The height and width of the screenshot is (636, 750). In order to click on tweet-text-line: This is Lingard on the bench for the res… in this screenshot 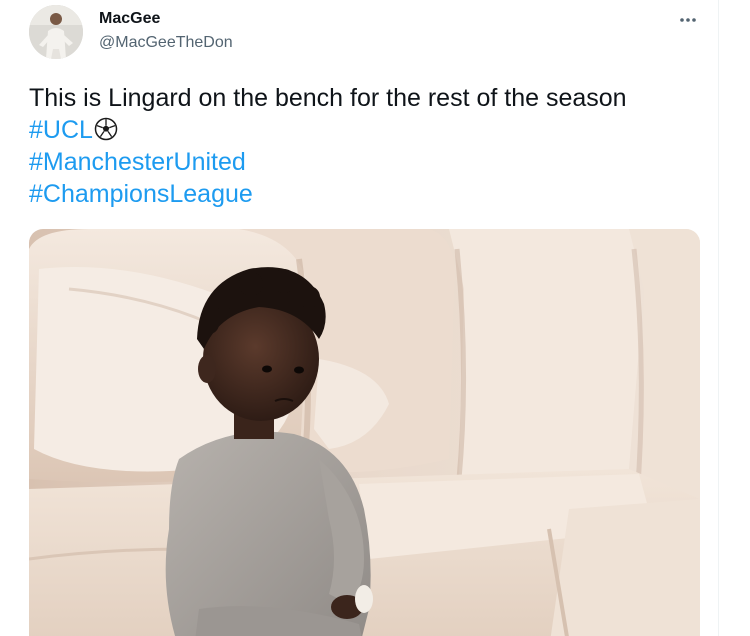, I will do `click(328, 98)`.